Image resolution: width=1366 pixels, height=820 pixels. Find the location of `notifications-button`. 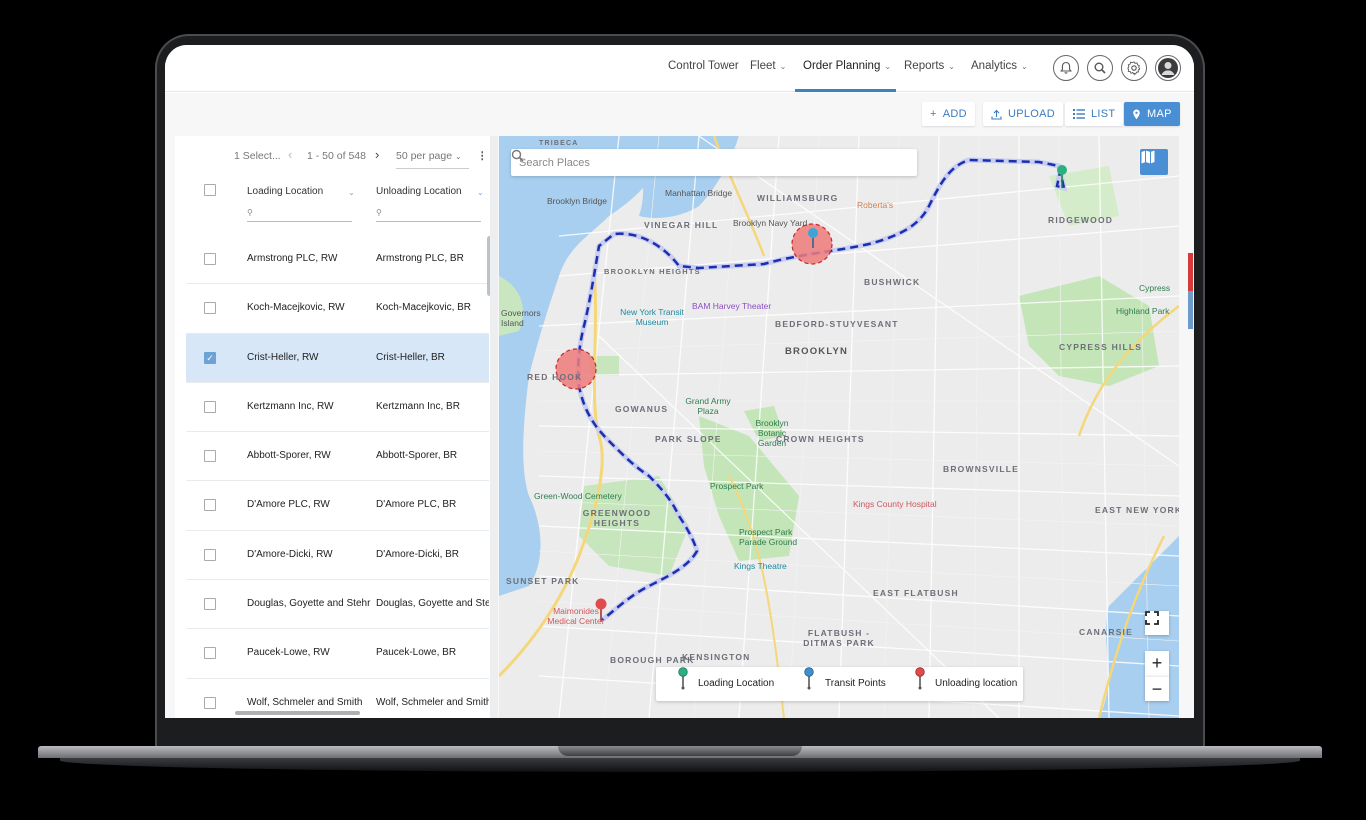

notifications-button is located at coordinates (1066, 68).